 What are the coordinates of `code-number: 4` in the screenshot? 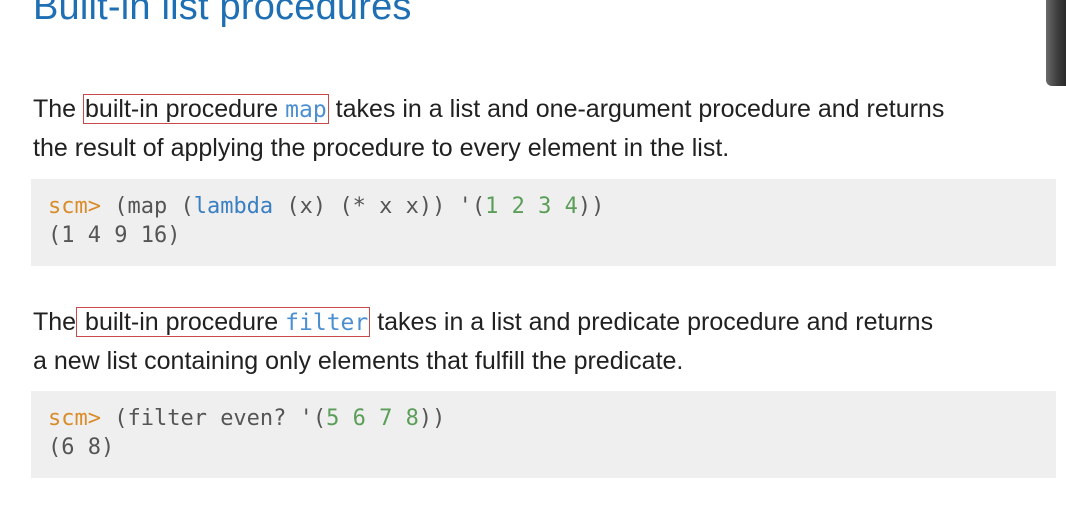 It's located at (571, 206).